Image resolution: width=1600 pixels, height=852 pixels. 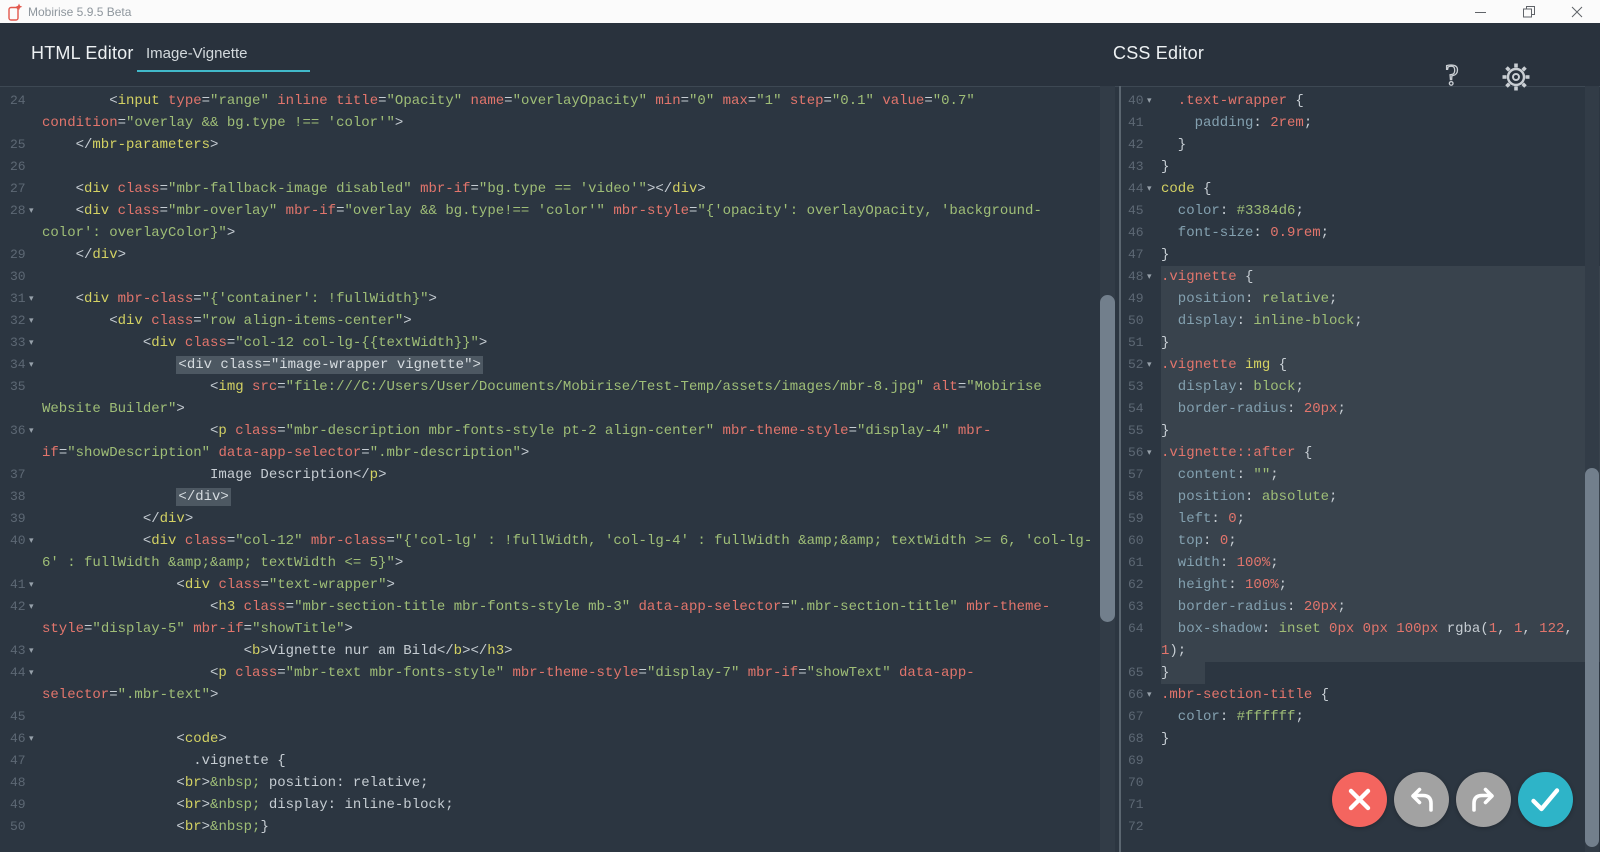 I want to click on code-text: height: 100%;, so click(x=1380, y=585).